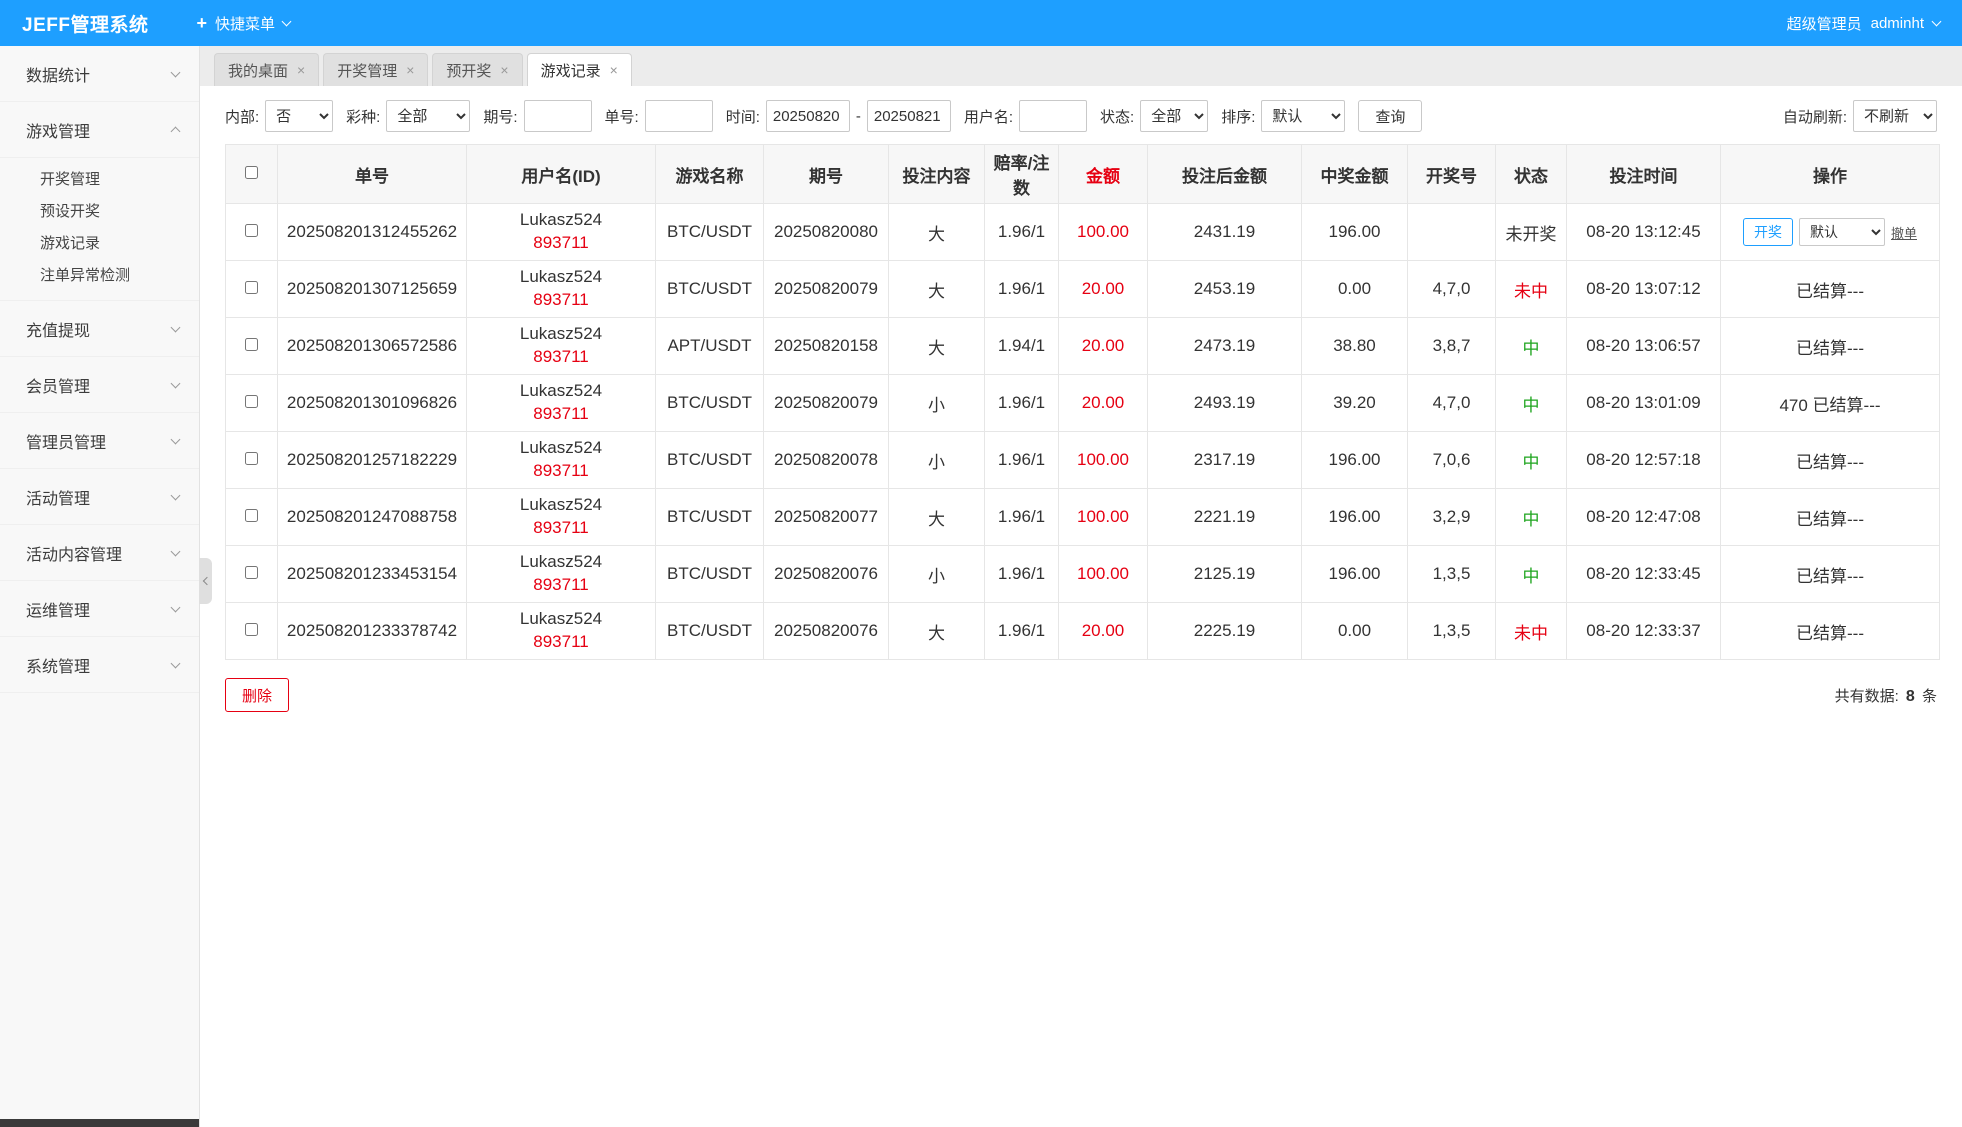  What do you see at coordinates (1864, 23) in the screenshot?
I see `user-menu: 超级管理员 adminht` at bounding box center [1864, 23].